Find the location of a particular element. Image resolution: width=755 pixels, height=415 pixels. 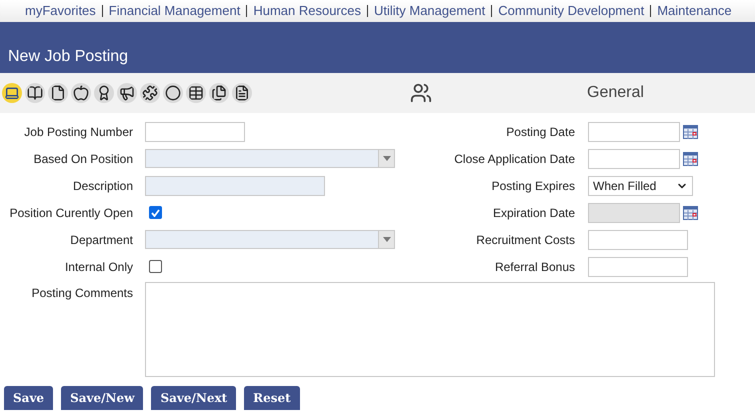

field-label: Posting Comments is located at coordinates (81, 293).